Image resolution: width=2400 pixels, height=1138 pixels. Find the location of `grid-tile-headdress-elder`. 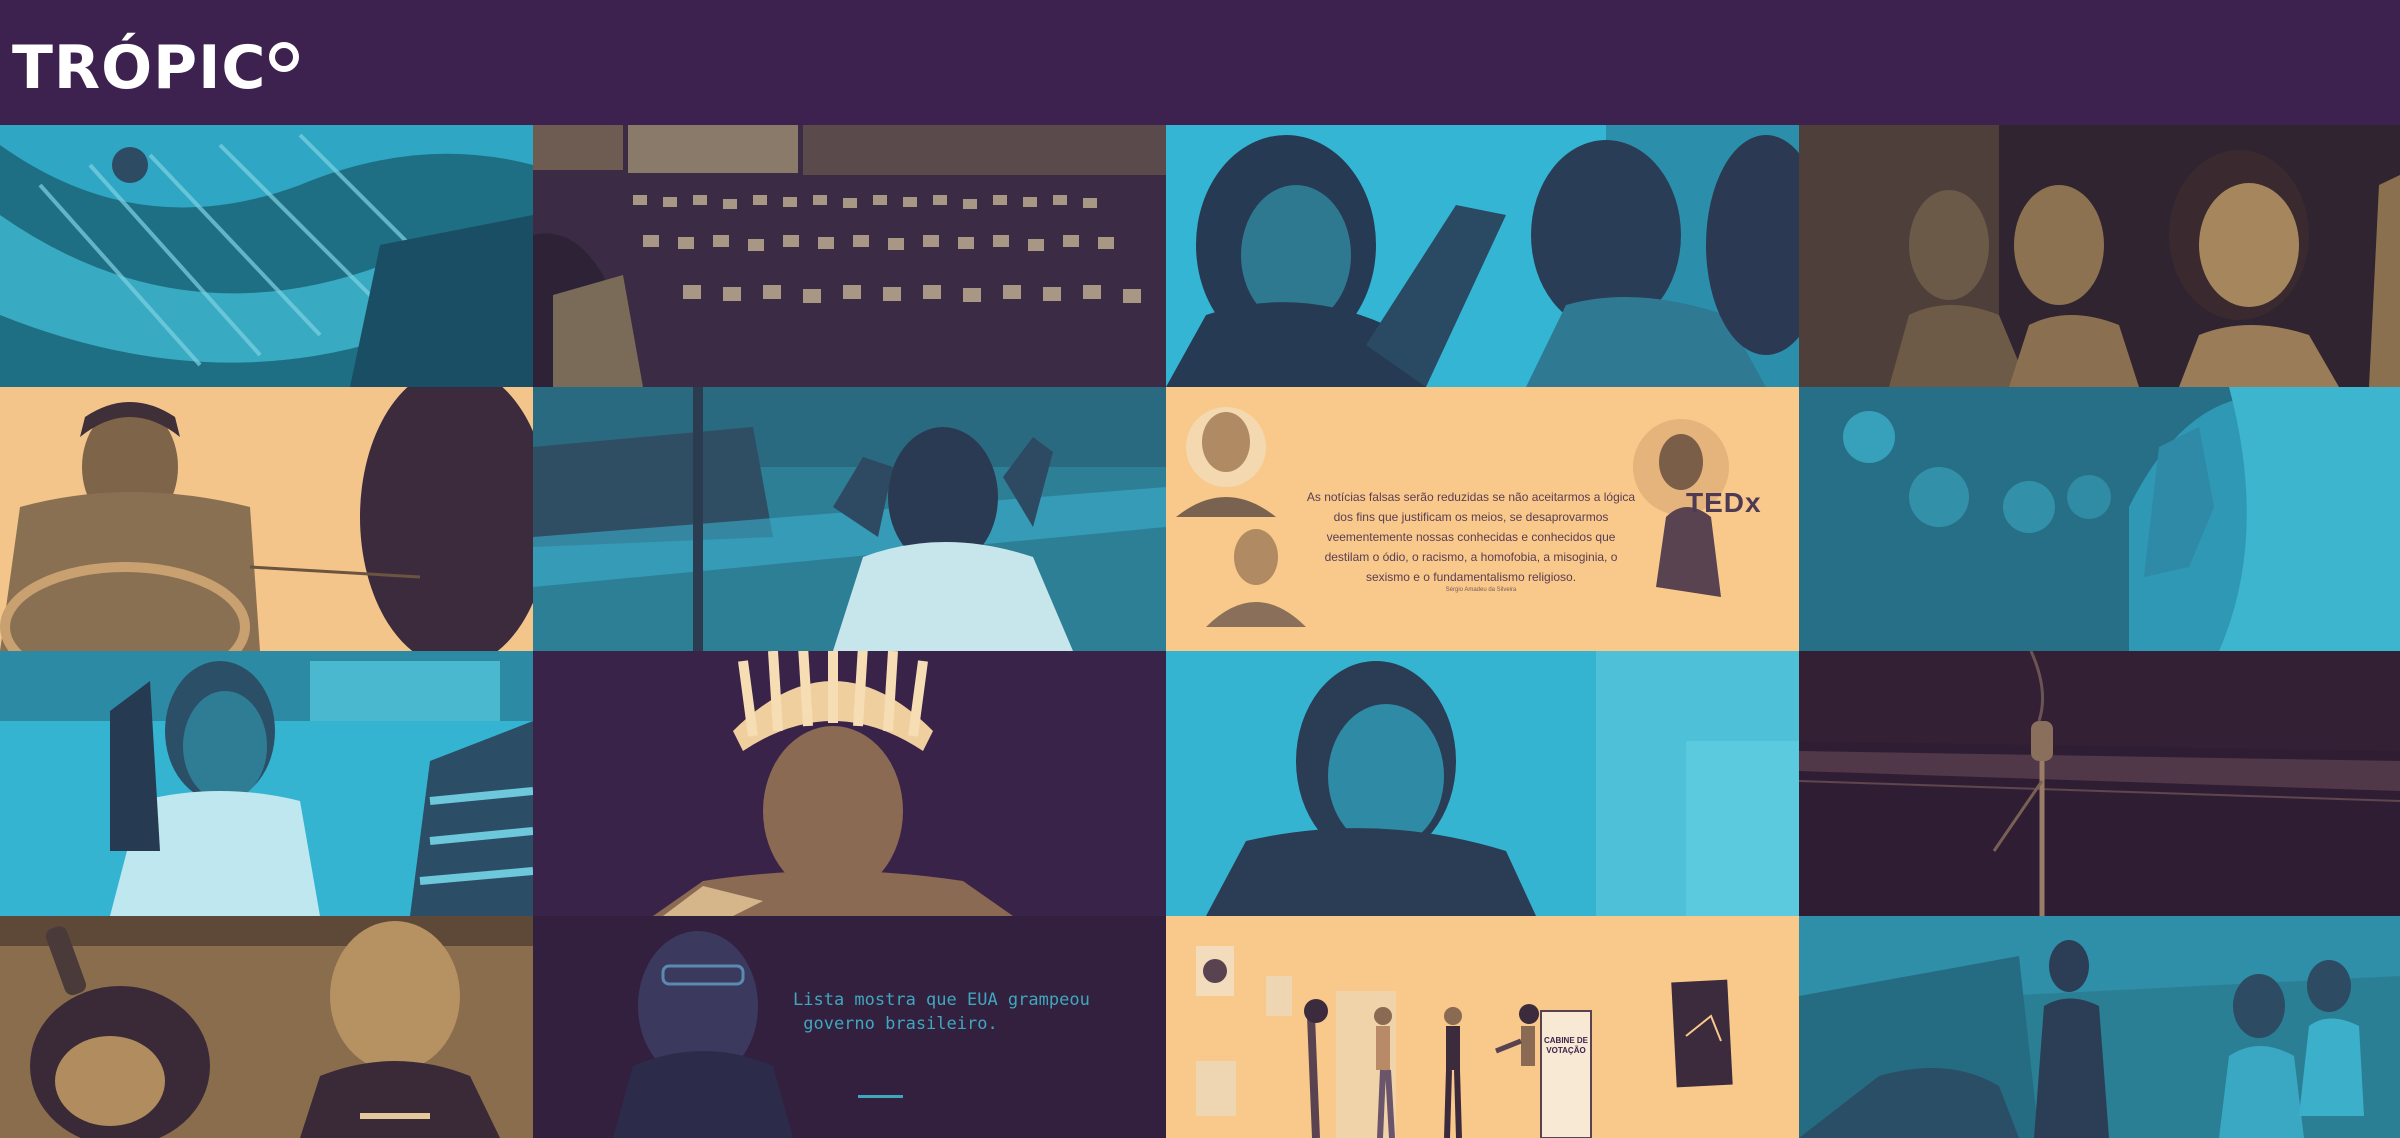

grid-tile-headdress-elder is located at coordinates (849, 783).